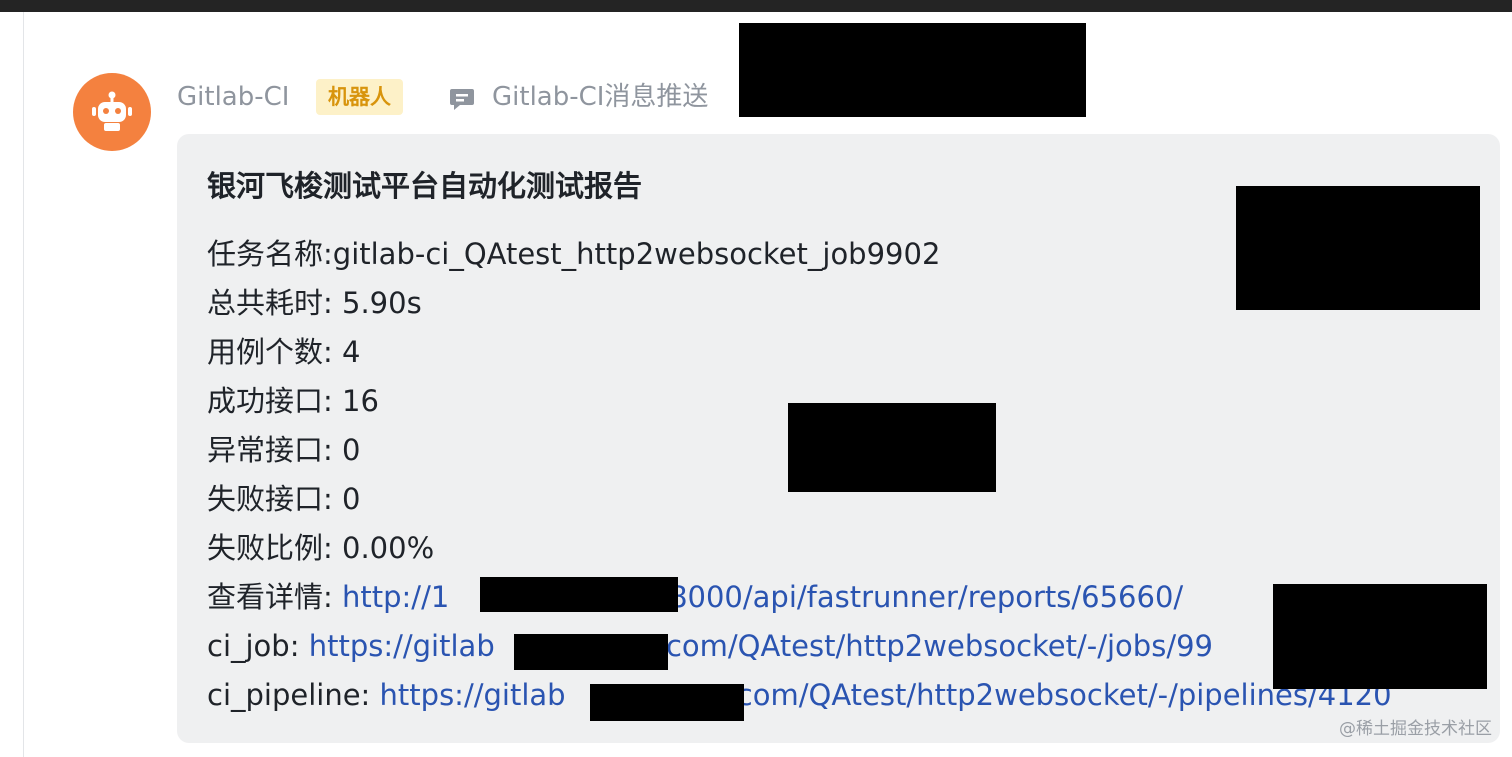 This screenshot has height=757, width=1512. I want to click on success-api-value: 16, so click(360, 401).